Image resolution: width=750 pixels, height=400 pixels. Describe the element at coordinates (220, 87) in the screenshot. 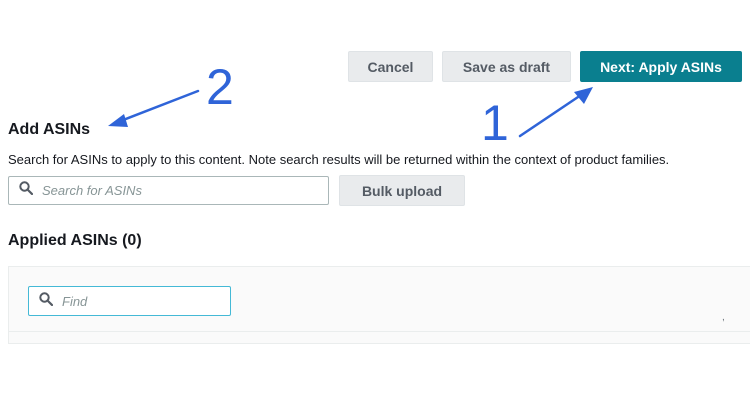

I see `annotation-number-2: 2` at that location.